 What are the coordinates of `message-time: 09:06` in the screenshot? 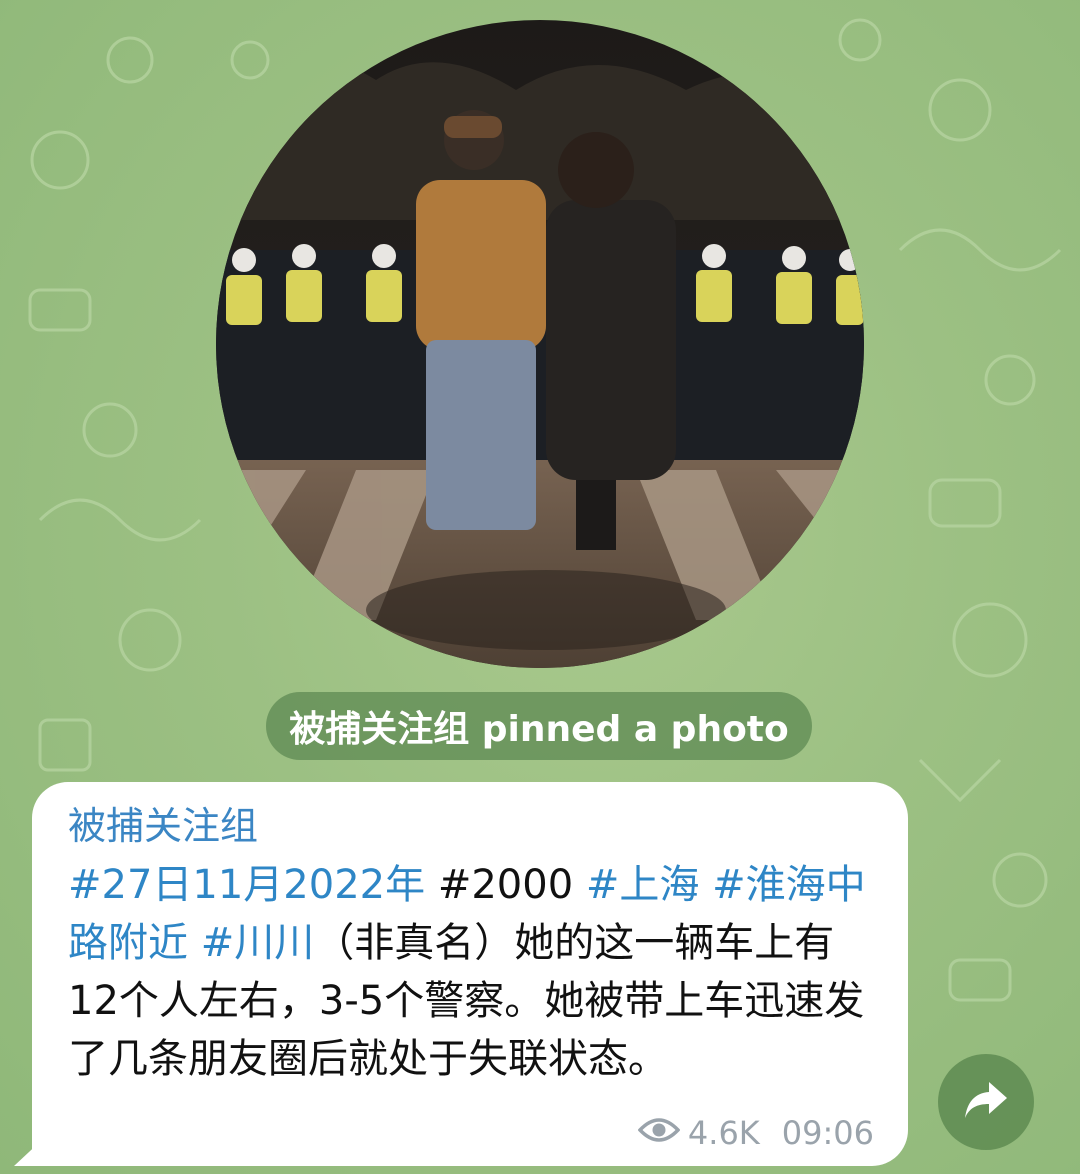 It's located at (827, 1133).